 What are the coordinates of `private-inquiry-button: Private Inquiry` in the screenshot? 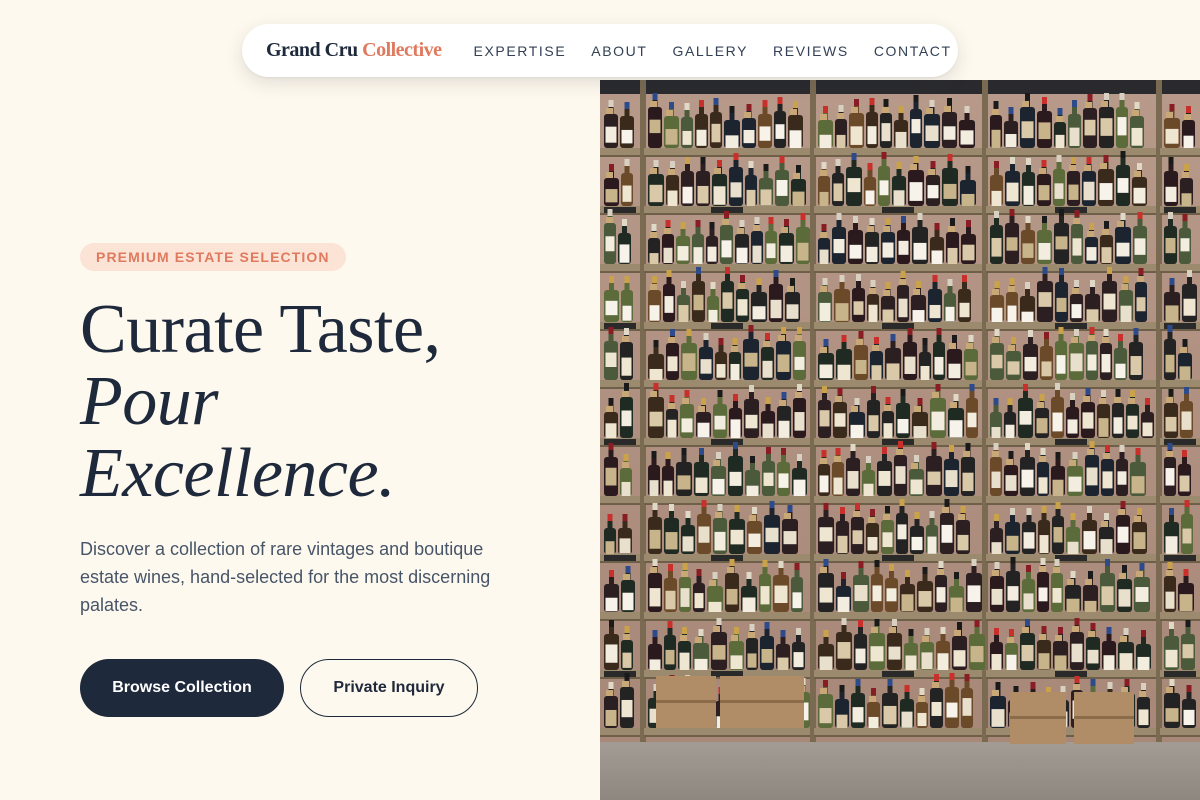 It's located at (389, 688).